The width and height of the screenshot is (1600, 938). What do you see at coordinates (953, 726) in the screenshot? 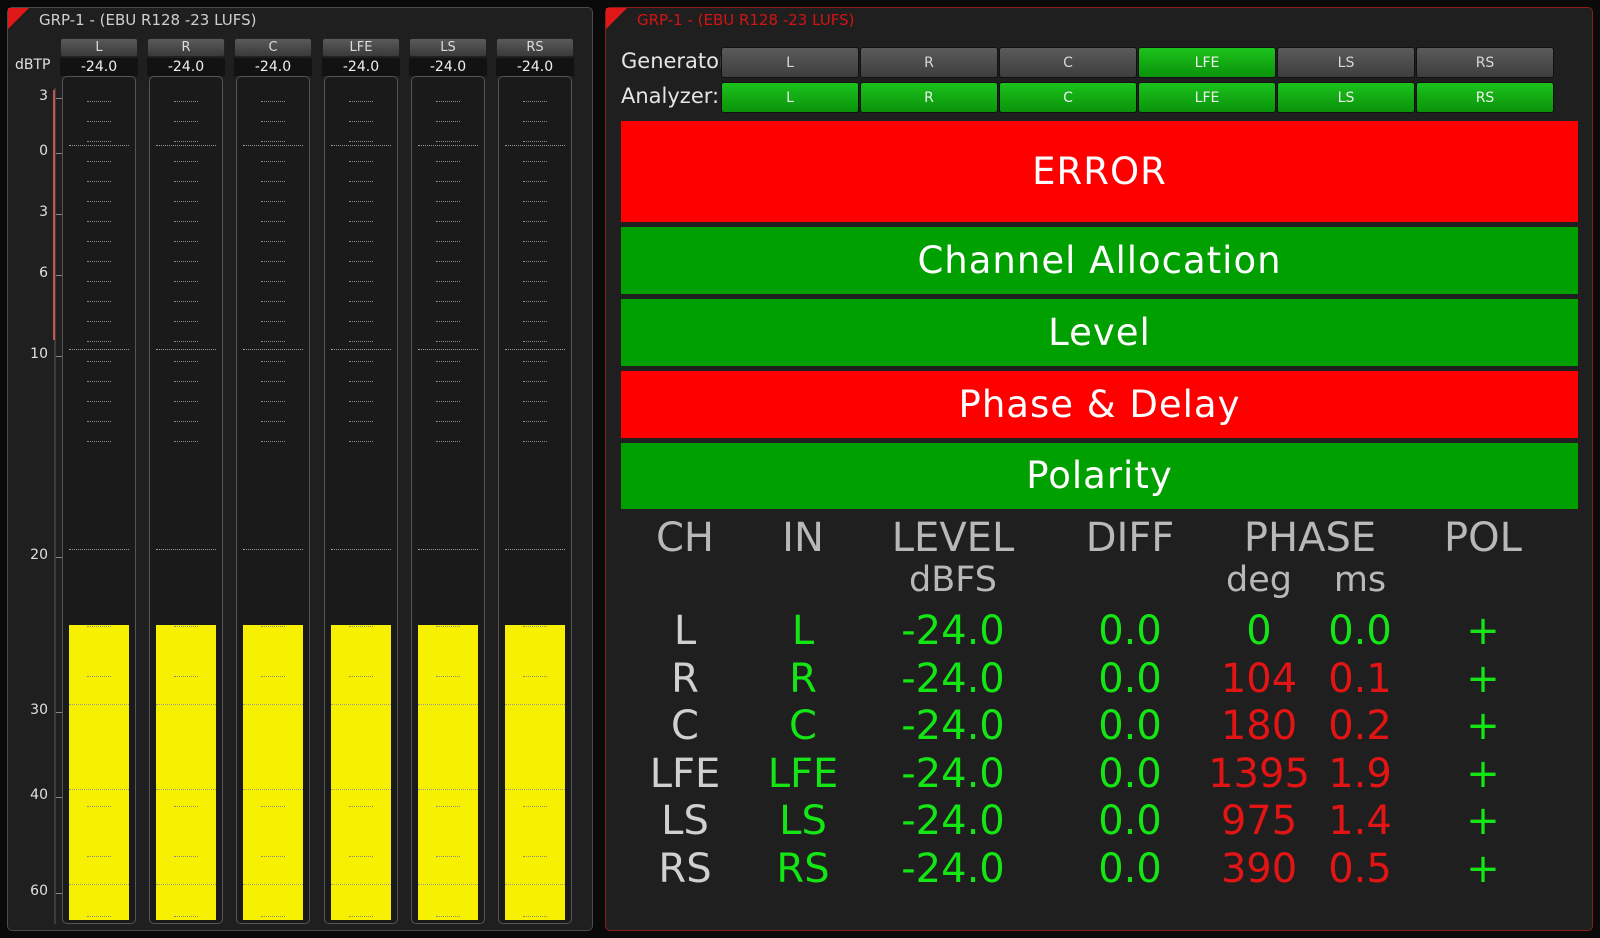
I see `cell-level: -24.0` at bounding box center [953, 726].